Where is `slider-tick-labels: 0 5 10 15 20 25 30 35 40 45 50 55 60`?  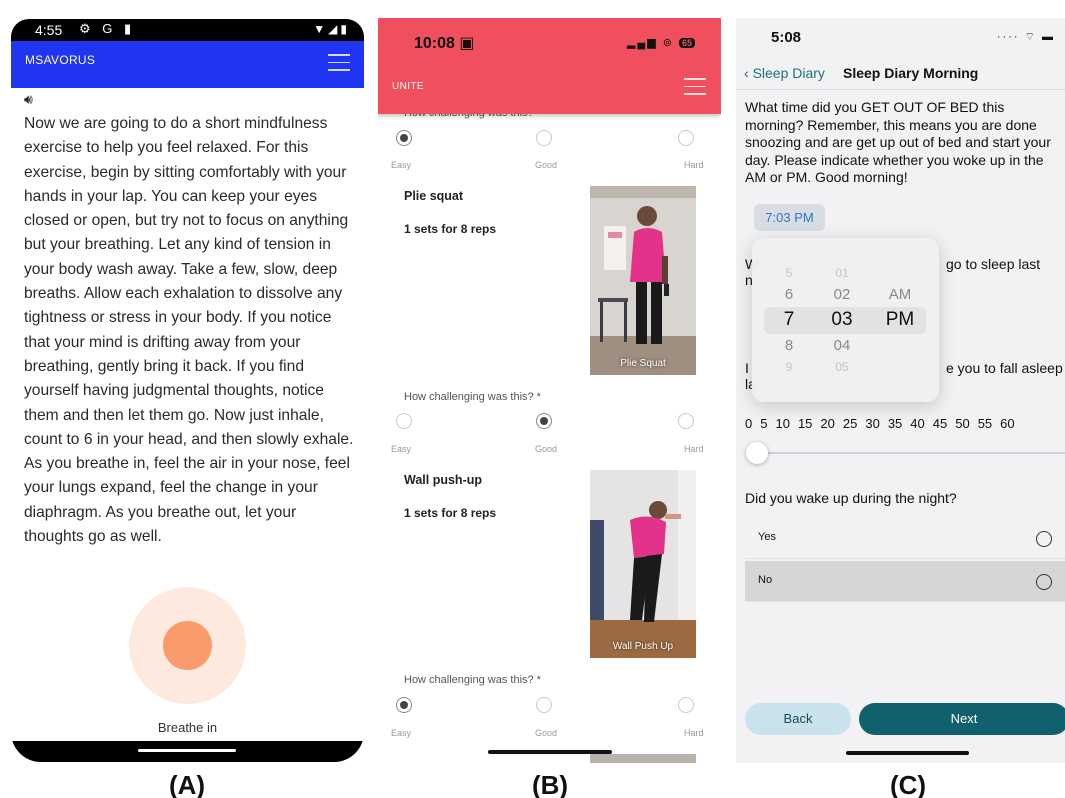
slider-tick-labels: 0 5 10 15 20 25 30 35 40 45 50 55 60 is located at coordinates (880, 423).